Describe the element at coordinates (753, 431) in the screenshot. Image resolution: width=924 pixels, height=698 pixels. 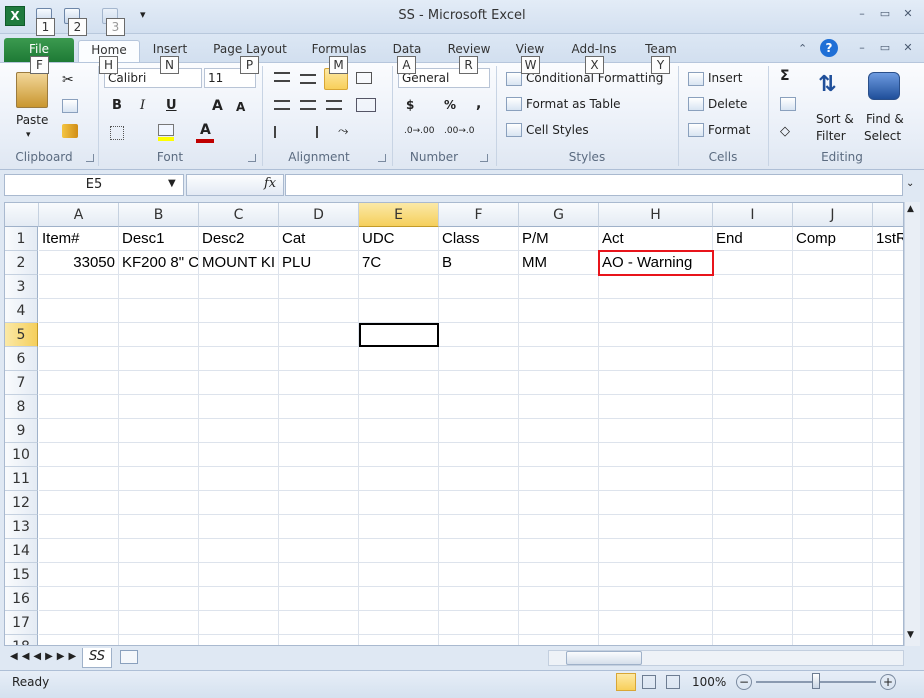
I see `cell-i9` at that location.